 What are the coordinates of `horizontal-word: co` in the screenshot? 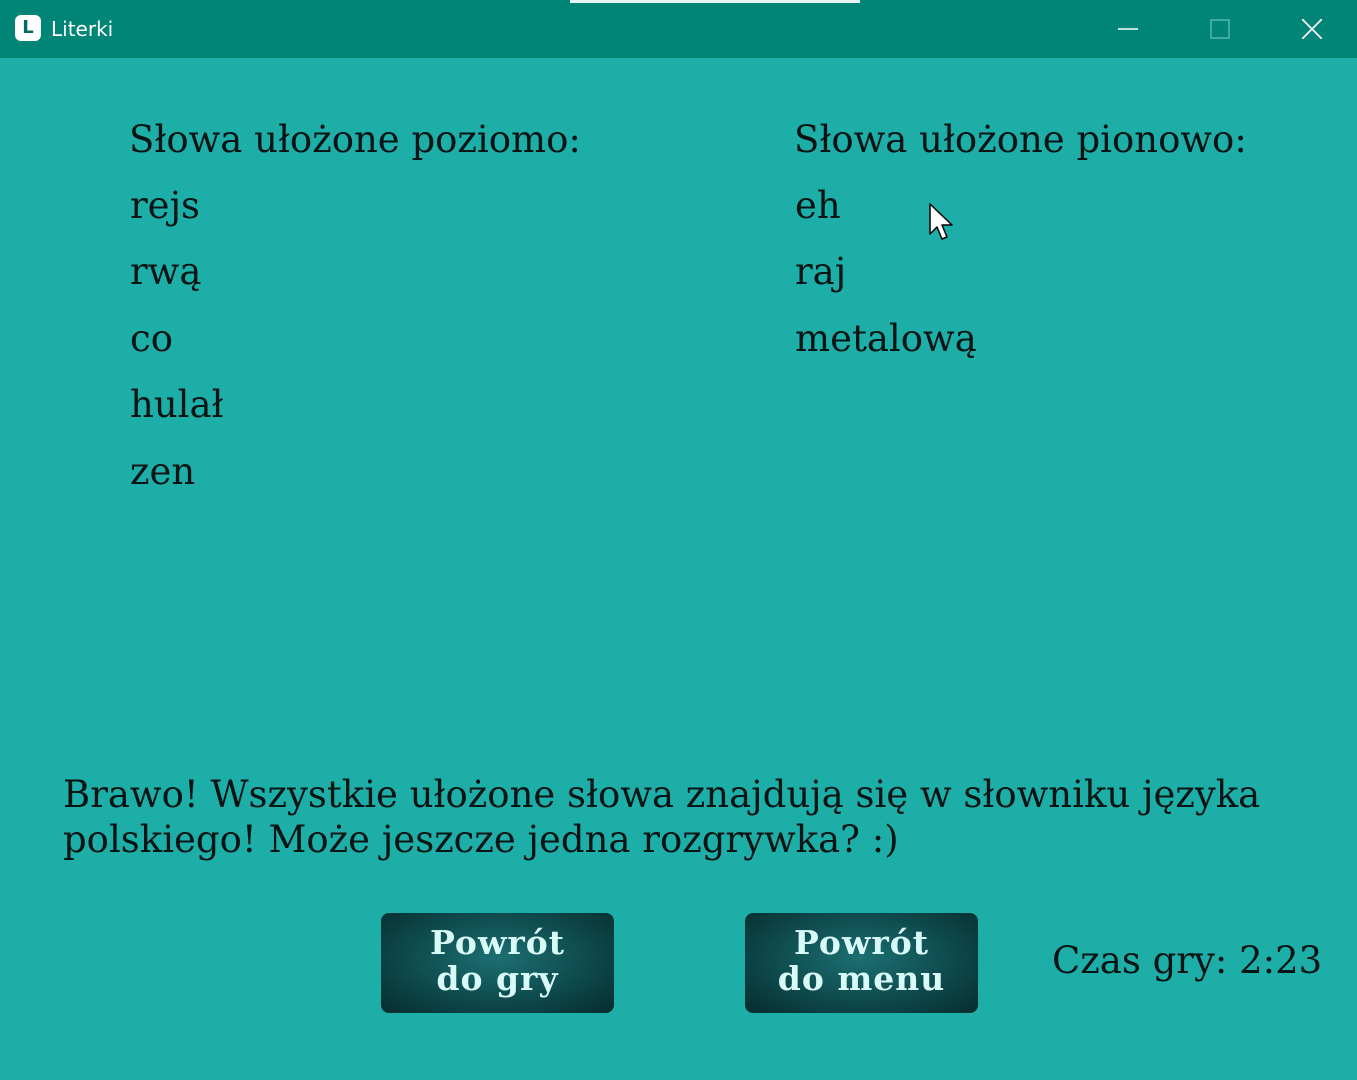 It's located at (151, 338).